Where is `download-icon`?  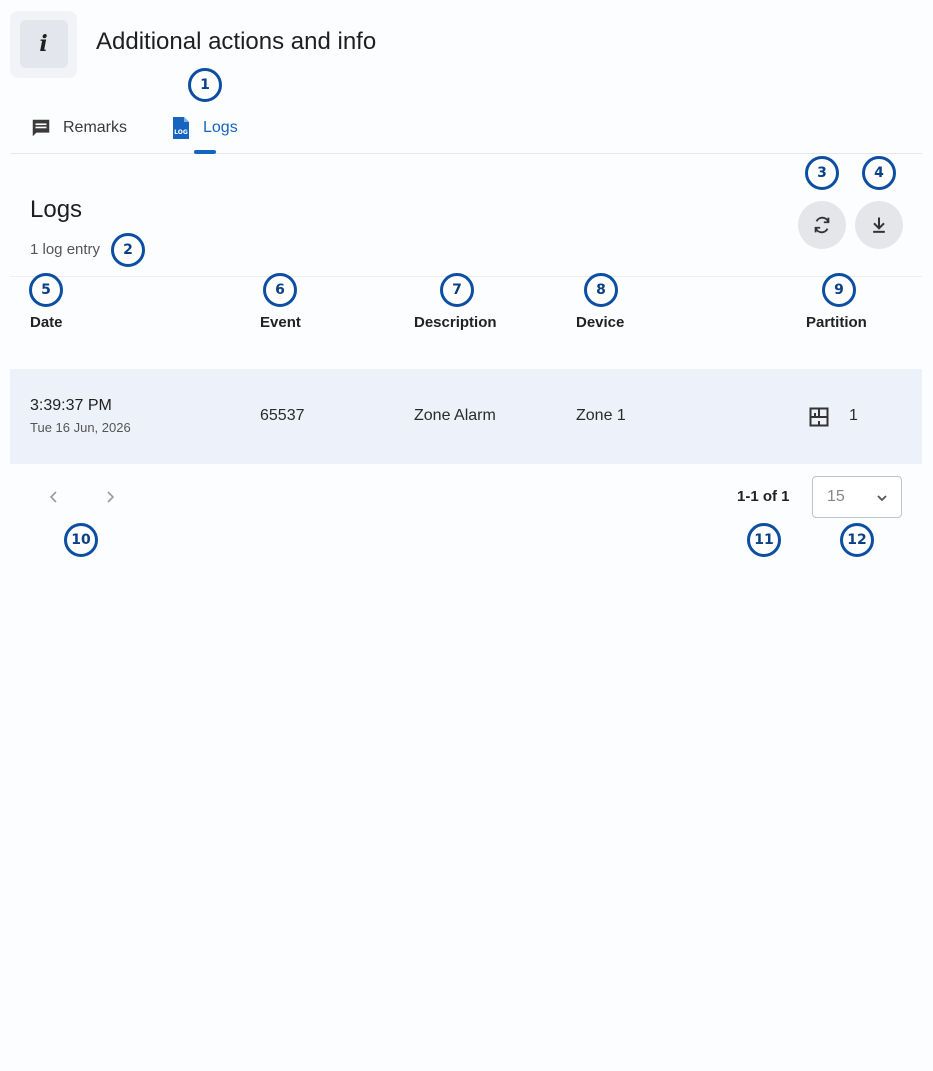 download-icon is located at coordinates (879, 225).